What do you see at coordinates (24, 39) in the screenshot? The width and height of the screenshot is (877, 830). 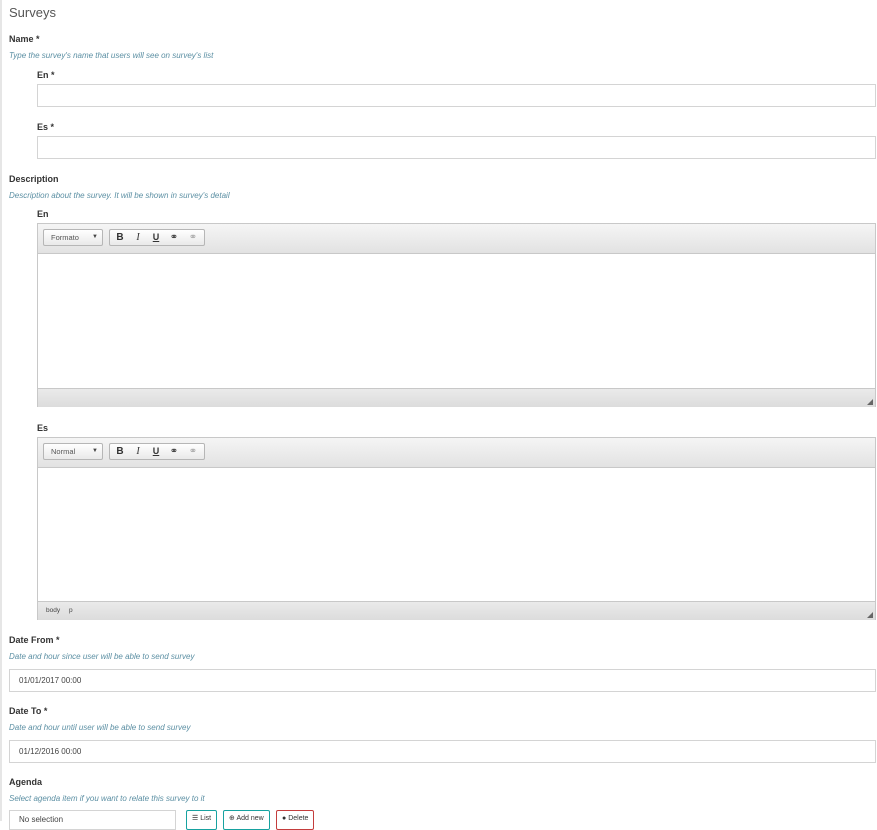 I see `name-label: Name *` at bounding box center [24, 39].